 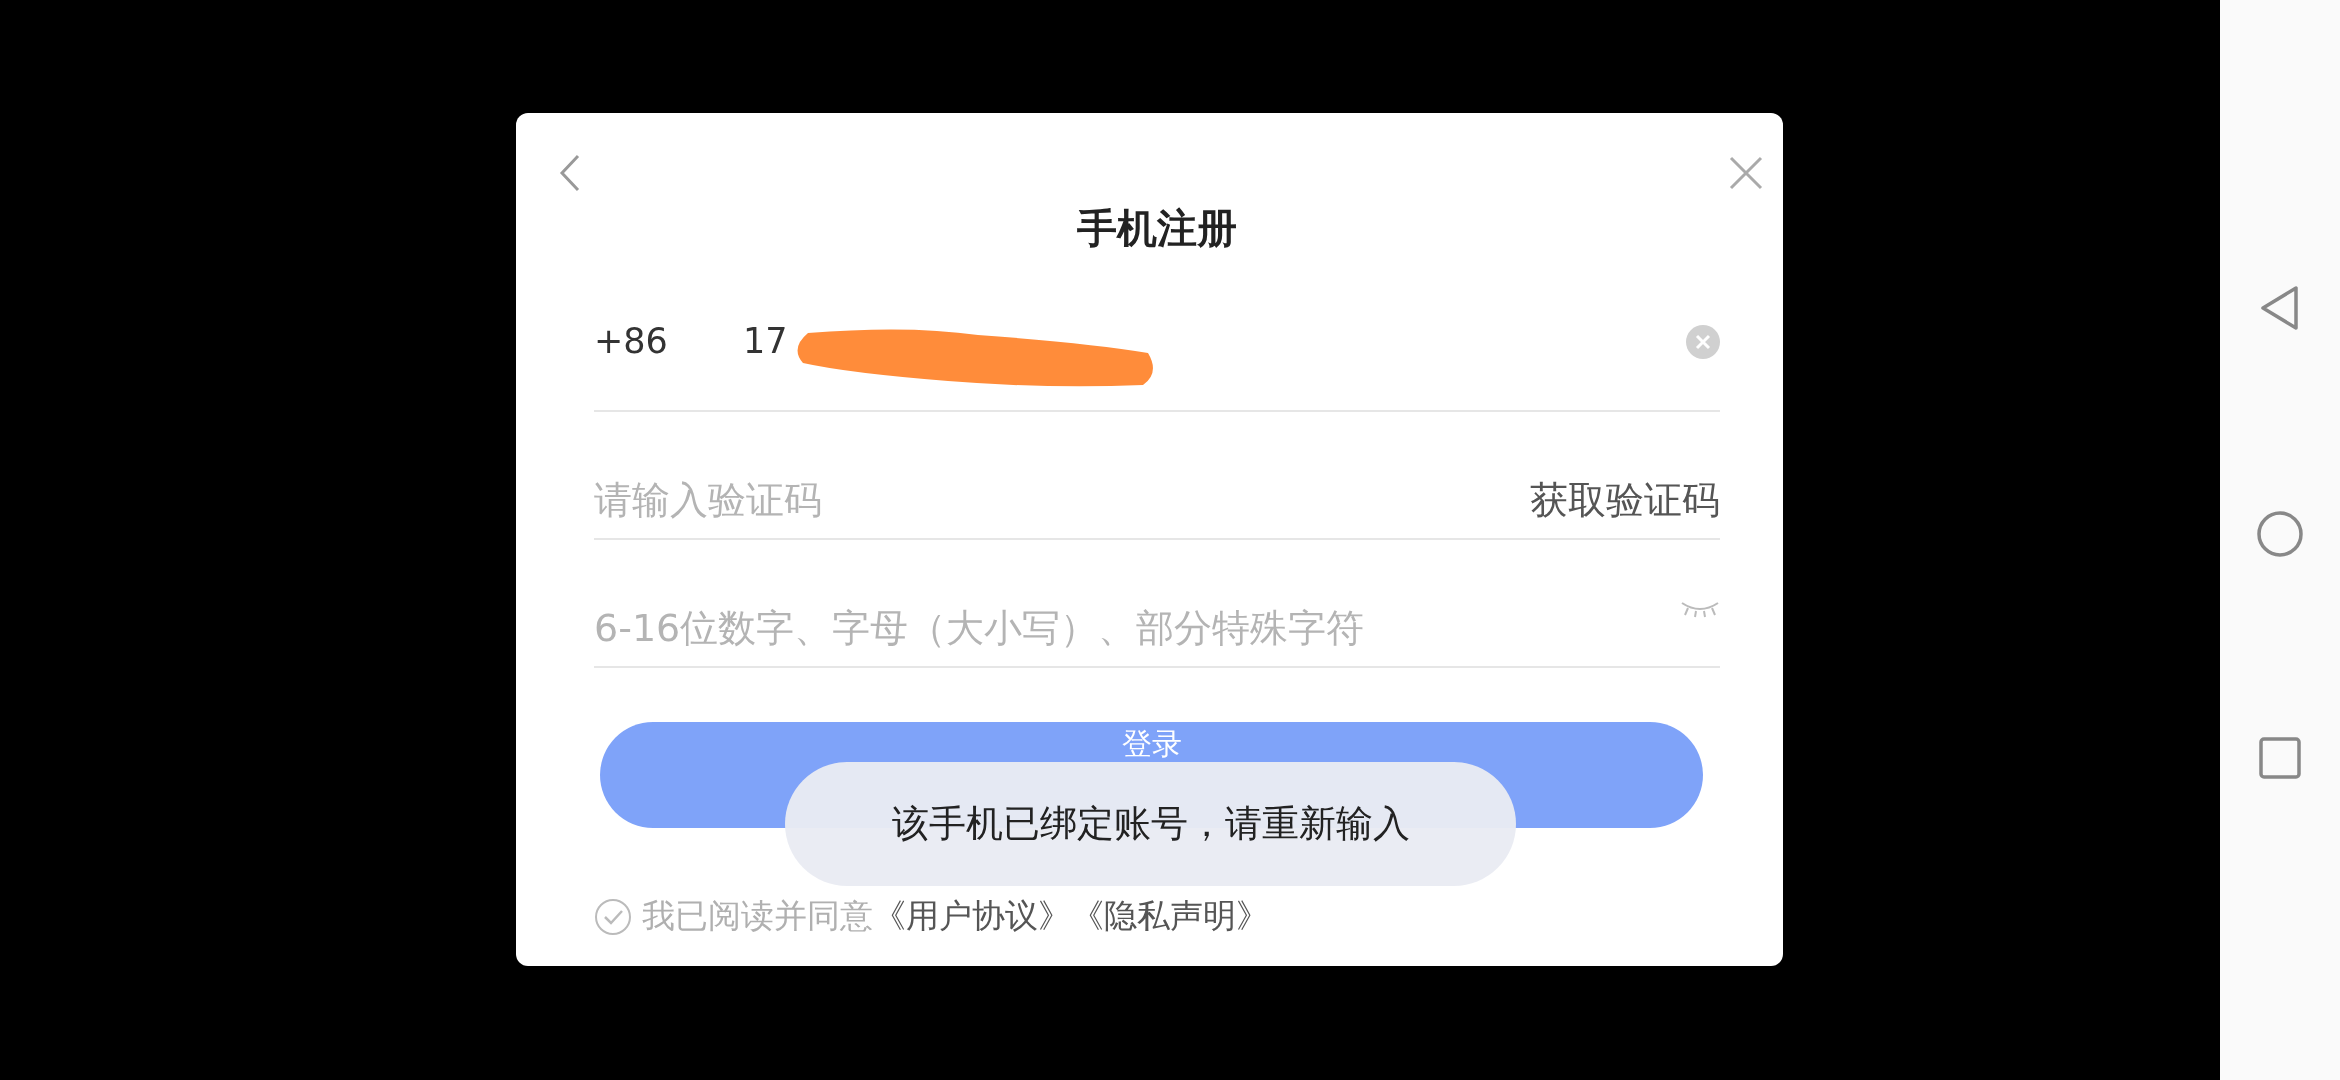 What do you see at coordinates (2280, 758) in the screenshot?
I see `recent-apps-icon` at bounding box center [2280, 758].